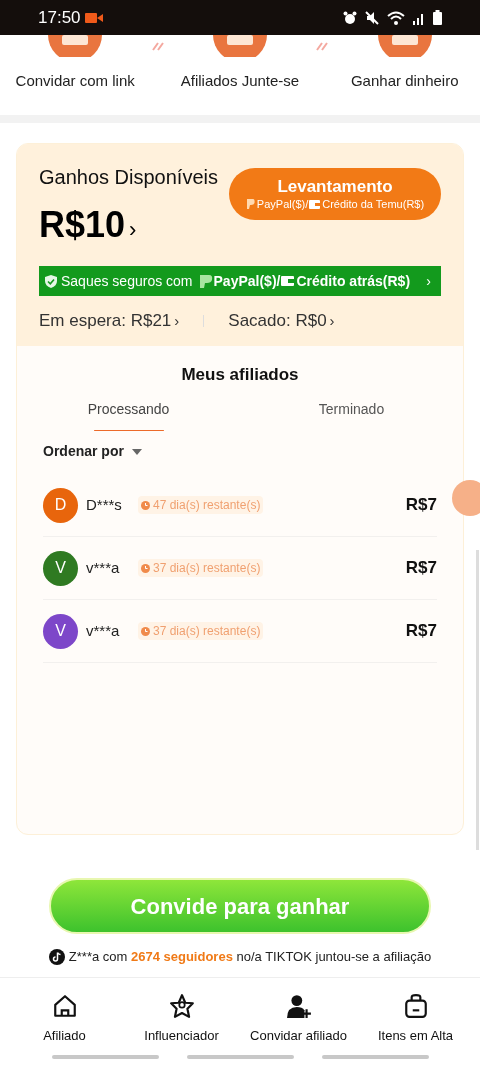  What do you see at coordinates (372, 17) in the screenshot?
I see `mute-icon` at bounding box center [372, 17].